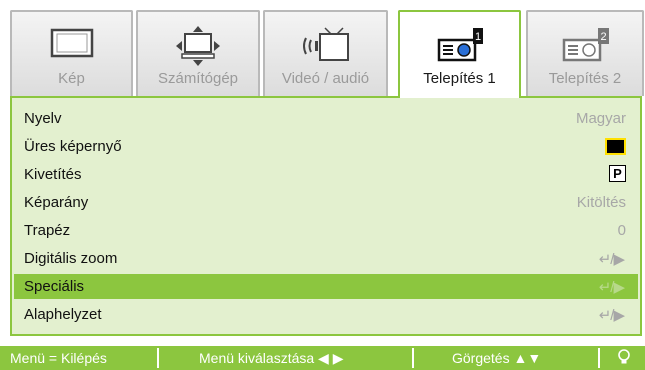  Describe the element at coordinates (585, 48) in the screenshot. I see `projector-setup2-icon: 2` at that location.